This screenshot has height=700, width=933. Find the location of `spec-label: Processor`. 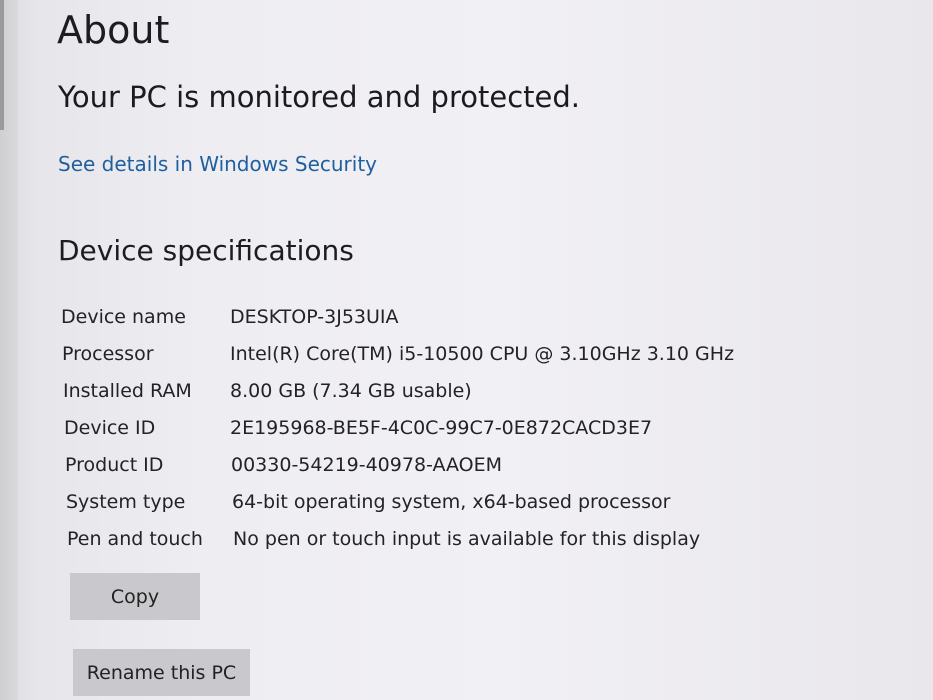

spec-label: Processor is located at coordinates (108, 354).